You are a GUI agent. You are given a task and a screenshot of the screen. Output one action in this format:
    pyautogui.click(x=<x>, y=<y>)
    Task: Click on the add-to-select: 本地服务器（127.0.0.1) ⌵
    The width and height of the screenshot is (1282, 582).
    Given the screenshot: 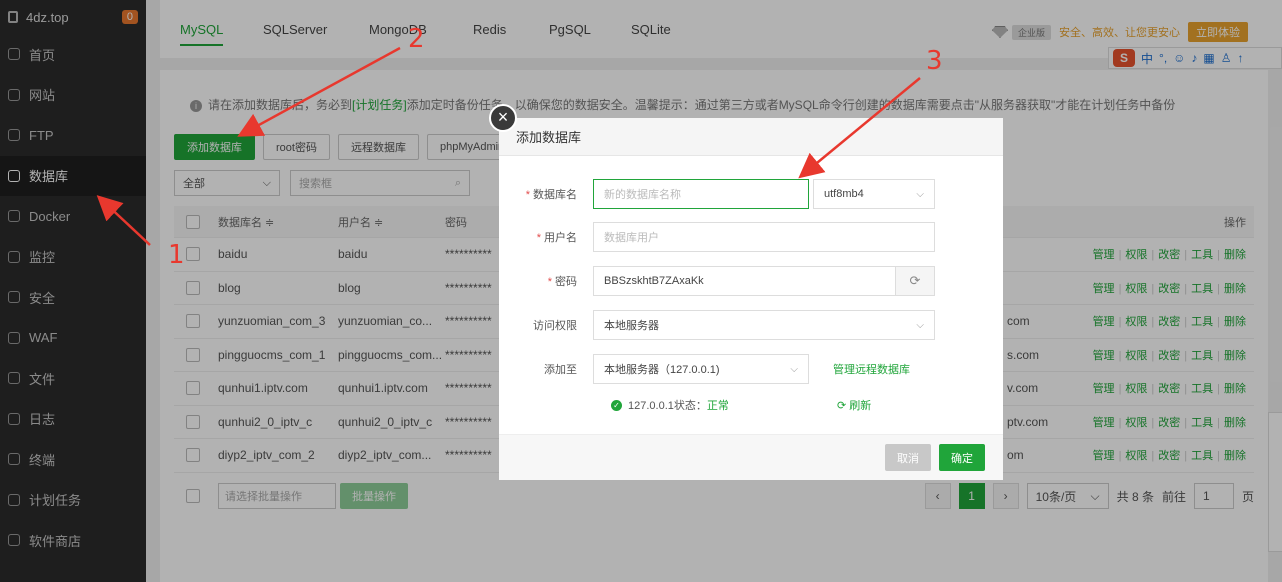 What is the action you would take?
    pyautogui.click(x=701, y=369)
    